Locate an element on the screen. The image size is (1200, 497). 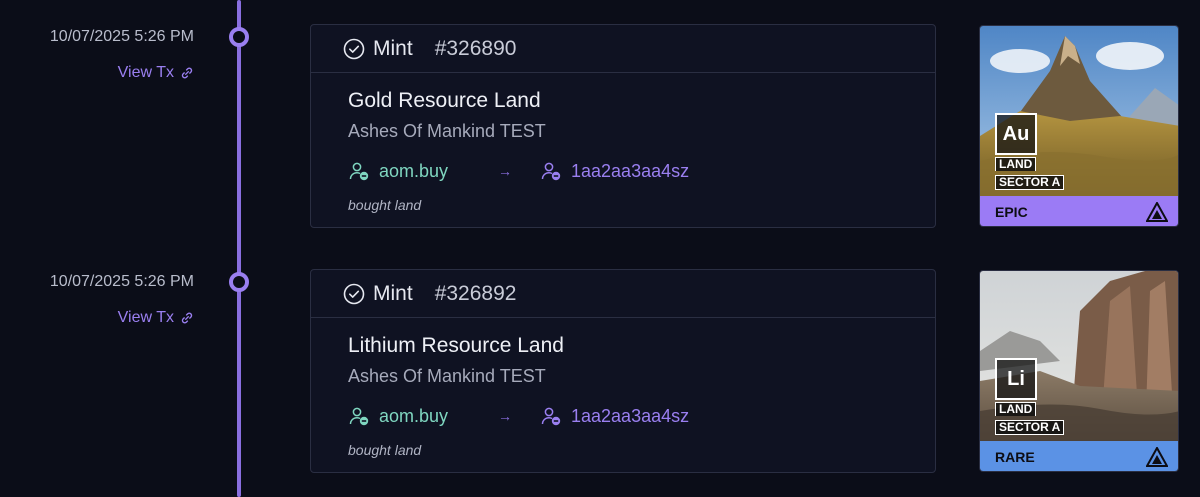
card-header: Mint #326890 is located at coordinates (623, 49).